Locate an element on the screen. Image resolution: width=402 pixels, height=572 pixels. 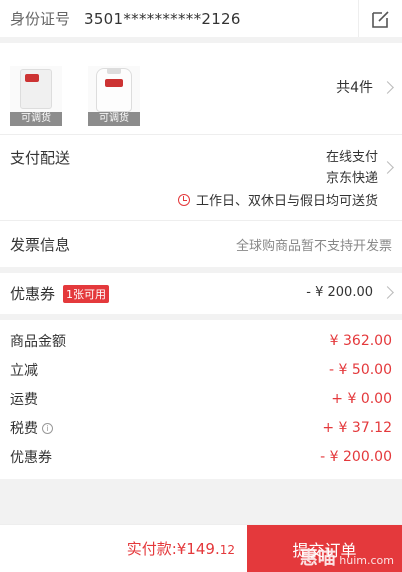
clock-icon is located at coordinates (183, 199).